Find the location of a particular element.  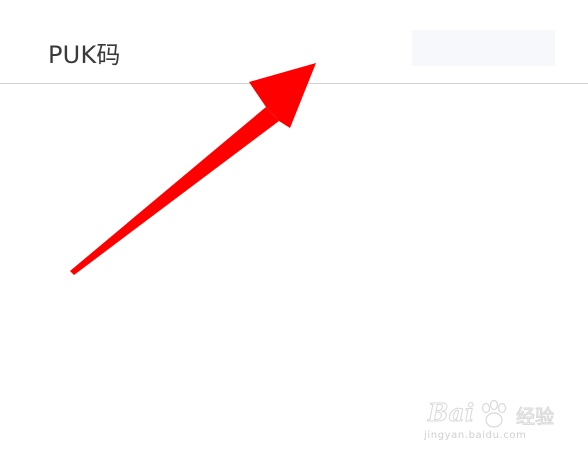

watermark-url: jingyan.baidu.com is located at coordinates (475, 435).